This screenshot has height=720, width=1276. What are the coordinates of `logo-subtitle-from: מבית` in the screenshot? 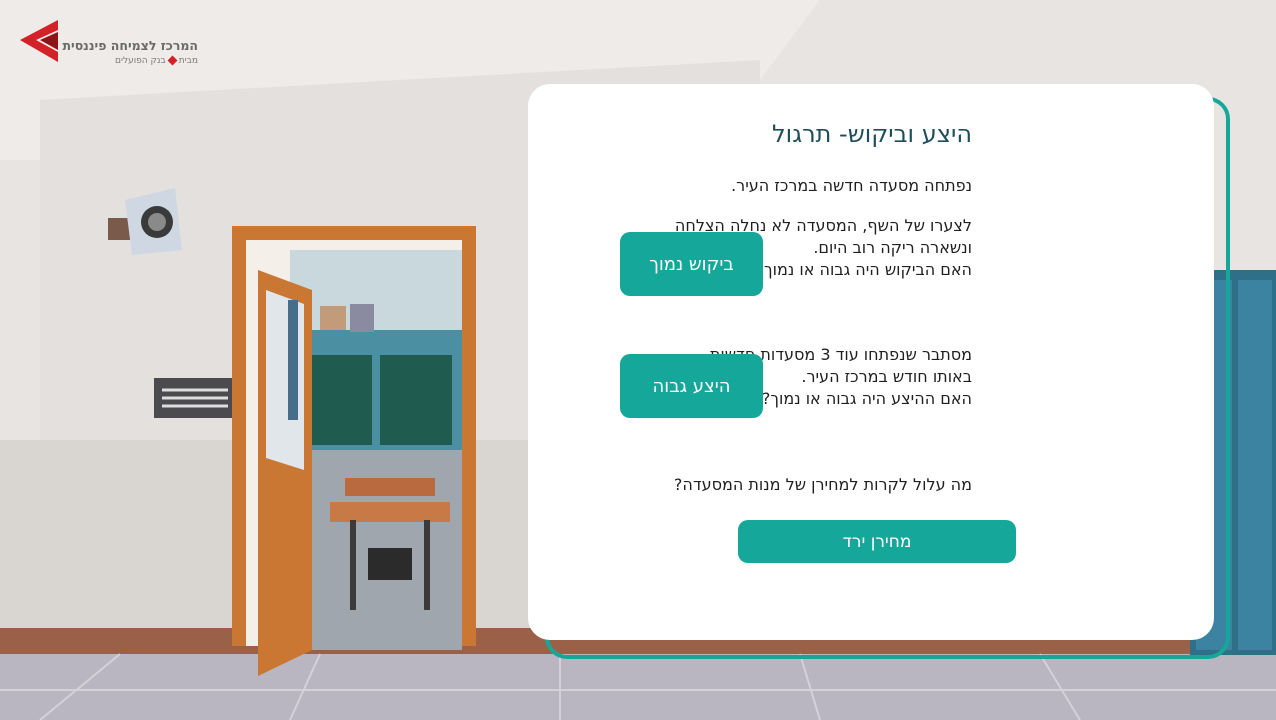 It's located at (188, 61).